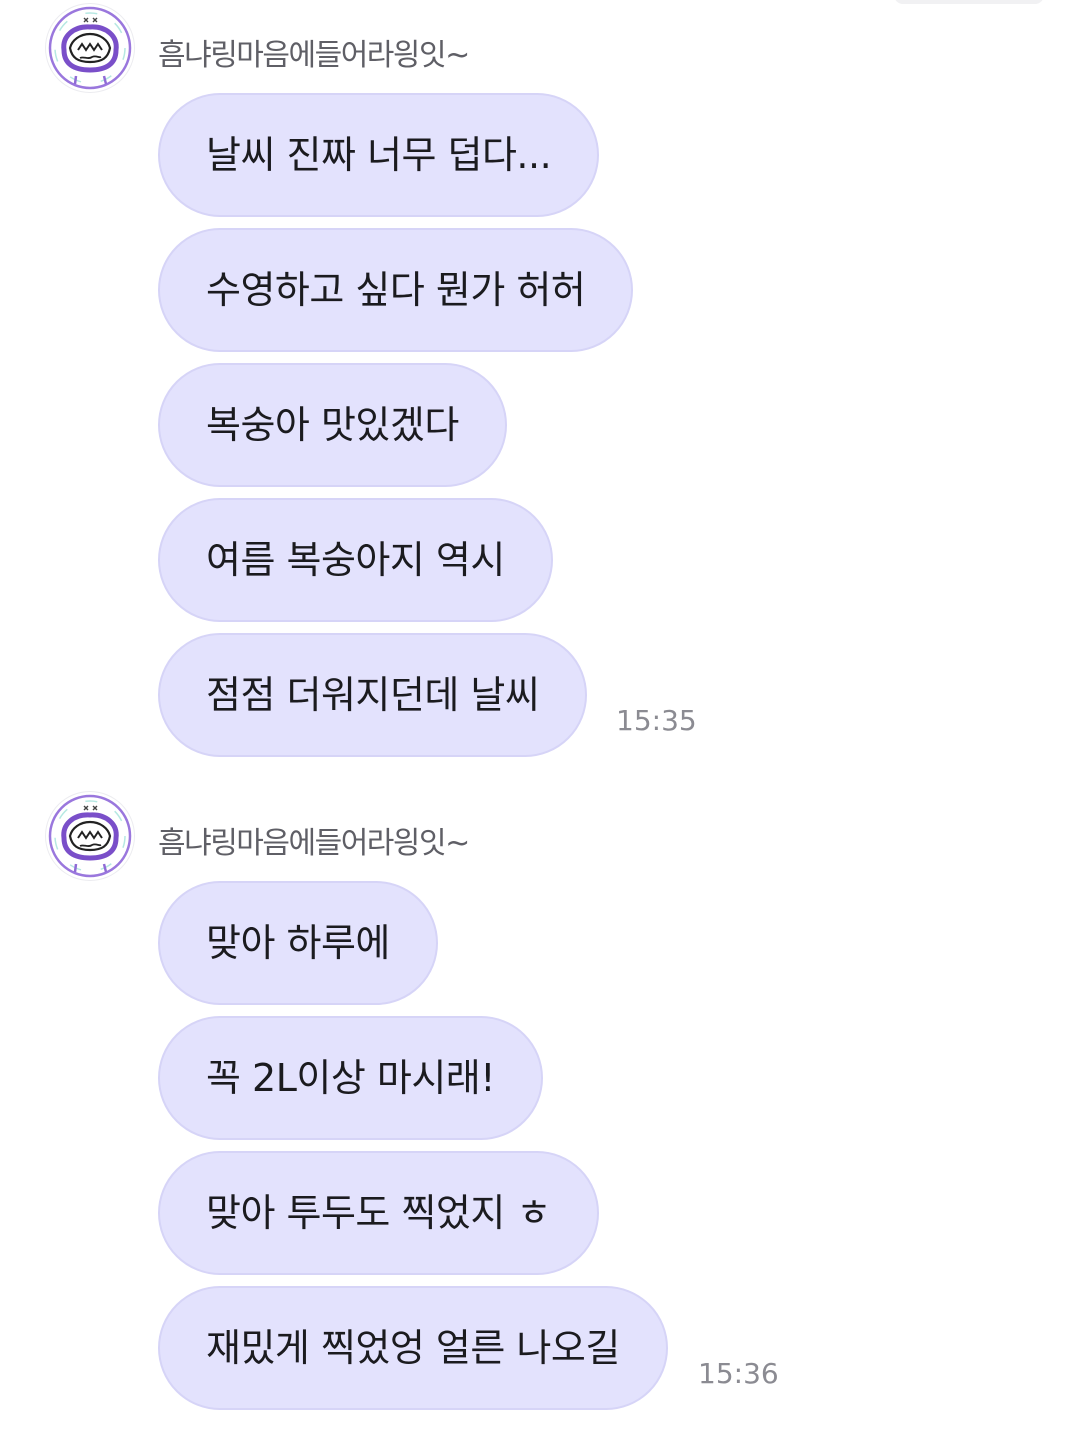 The image size is (1080, 1440). I want to click on message-bubble: 맞아 하루에, so click(298, 943).